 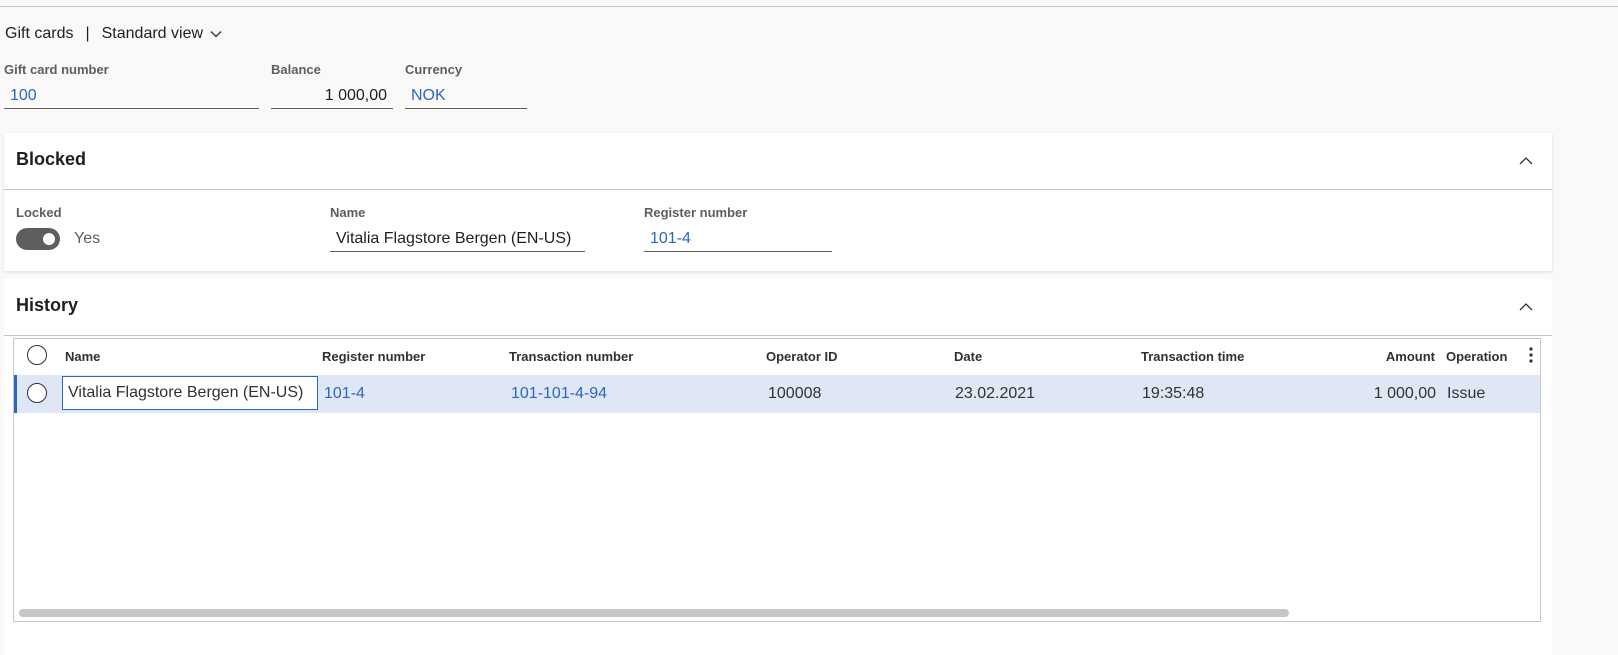 I want to click on horizontal-scrollbar, so click(x=778, y=613).